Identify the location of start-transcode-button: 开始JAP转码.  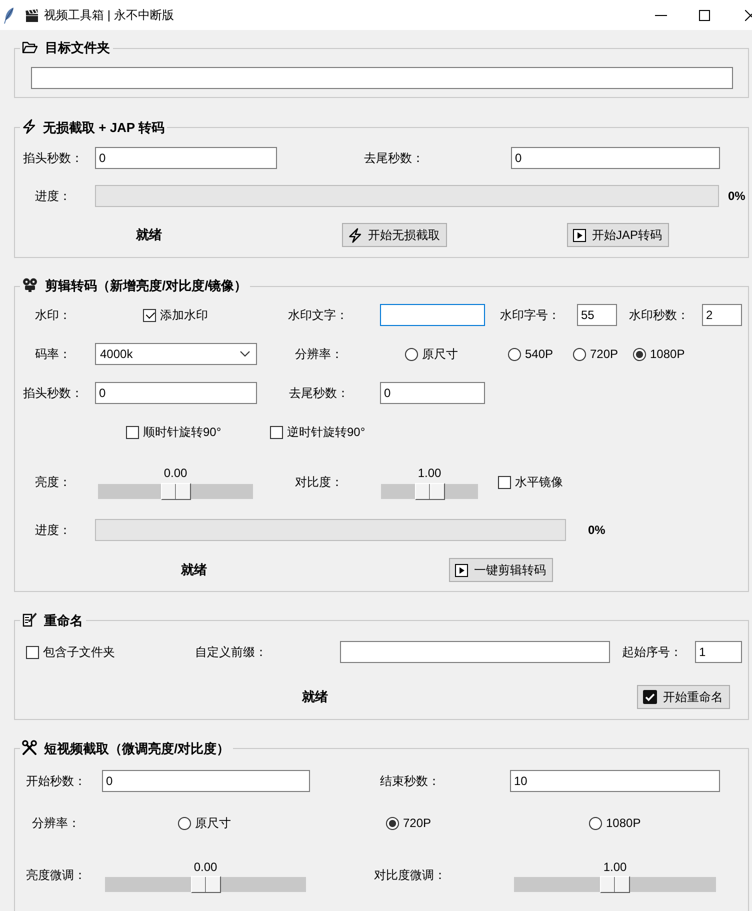
(618, 235).